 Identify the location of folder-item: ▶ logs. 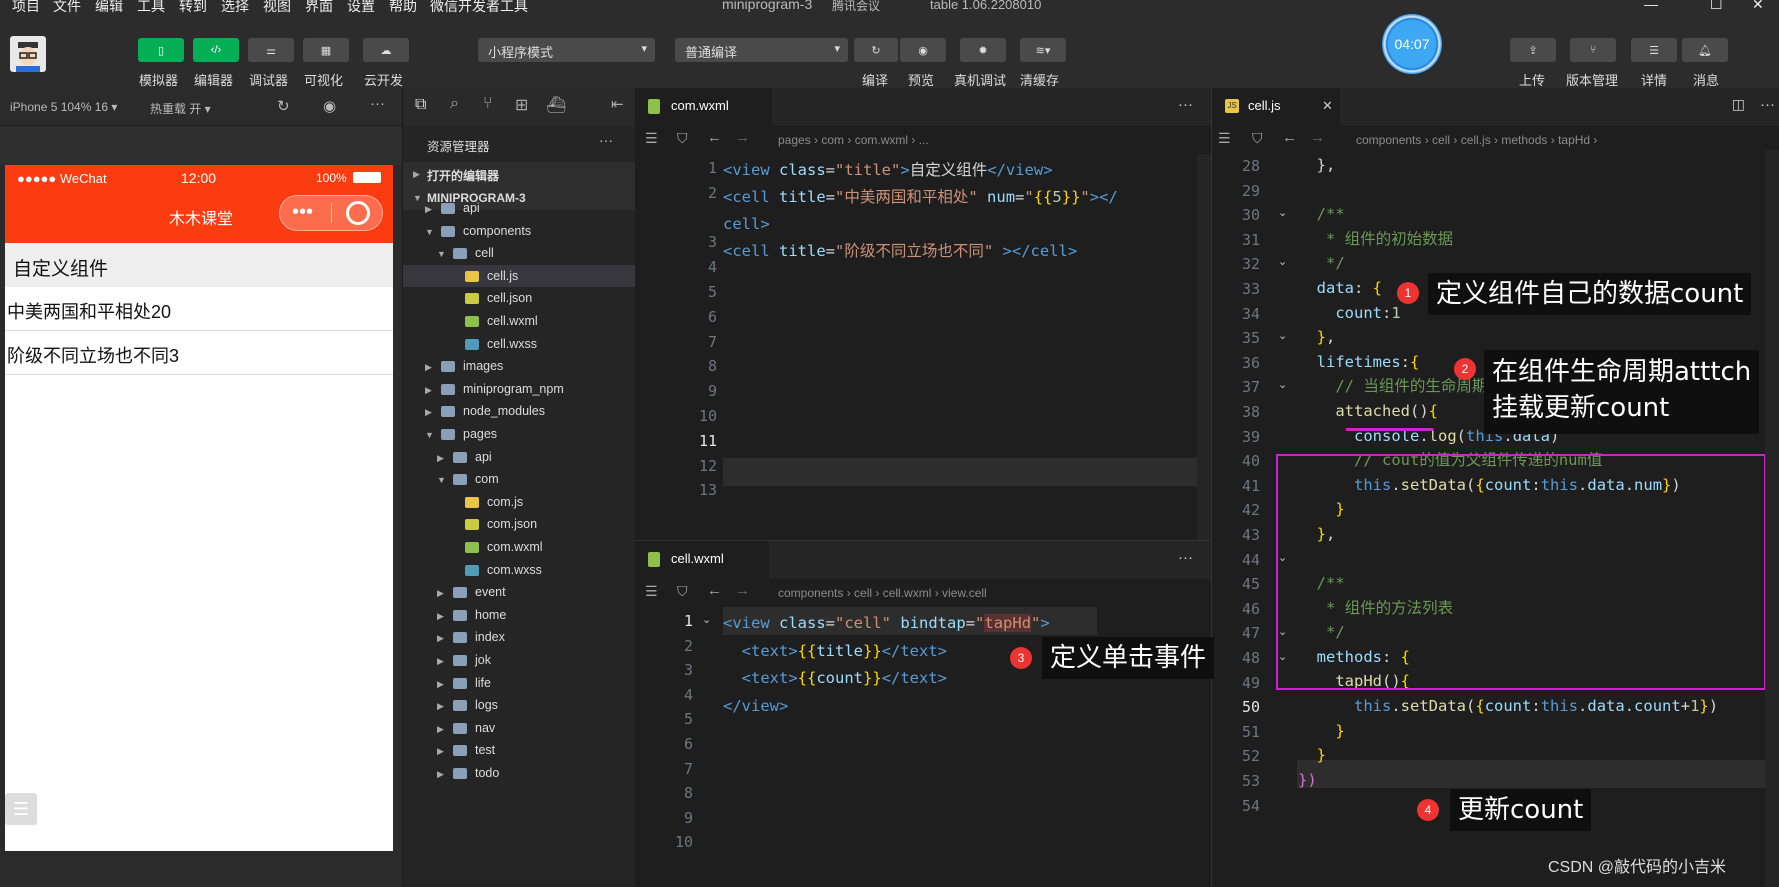
(519, 705).